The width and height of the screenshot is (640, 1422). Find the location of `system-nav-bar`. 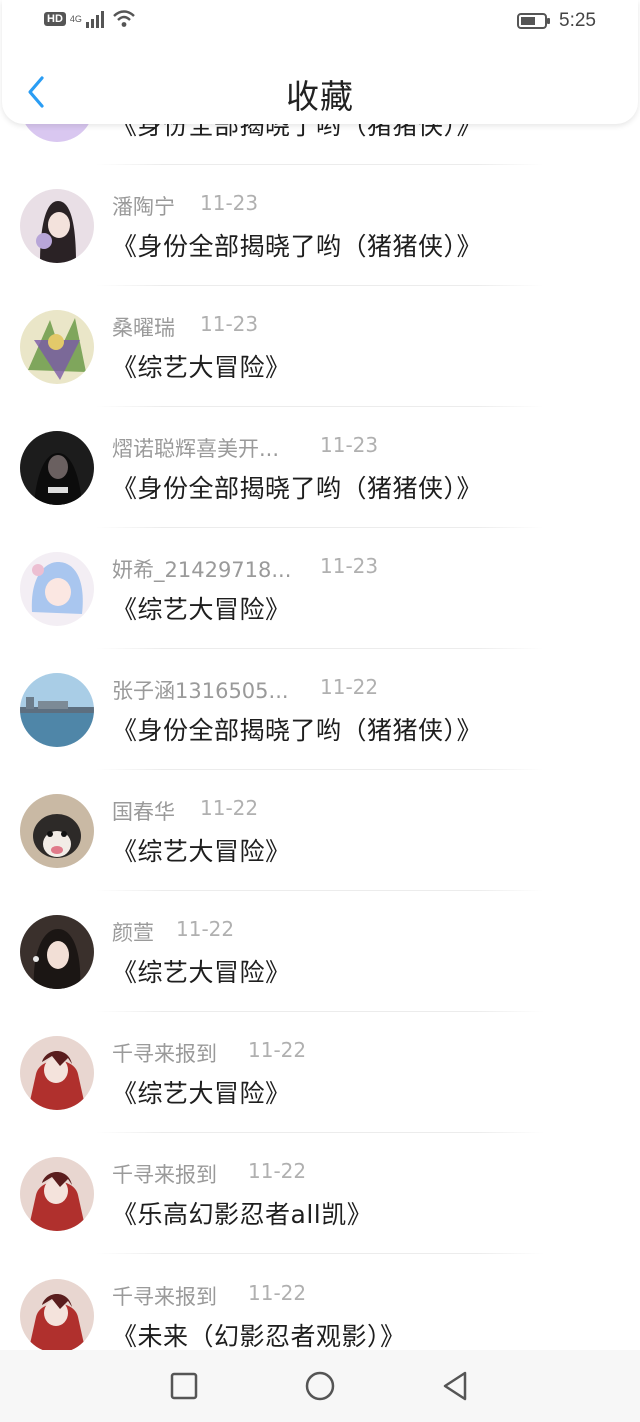

system-nav-bar is located at coordinates (320, 1386).